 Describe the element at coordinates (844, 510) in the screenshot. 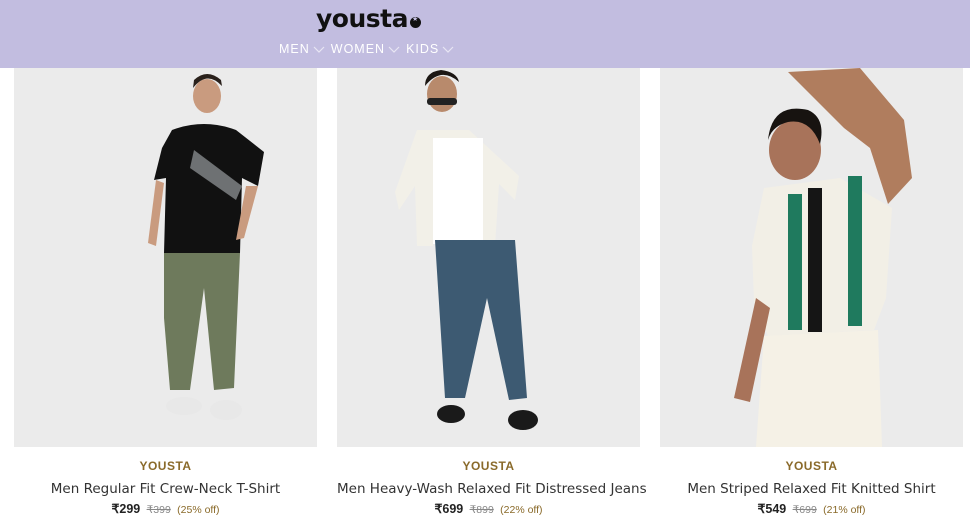

I see `discount-label: (21% off)` at that location.